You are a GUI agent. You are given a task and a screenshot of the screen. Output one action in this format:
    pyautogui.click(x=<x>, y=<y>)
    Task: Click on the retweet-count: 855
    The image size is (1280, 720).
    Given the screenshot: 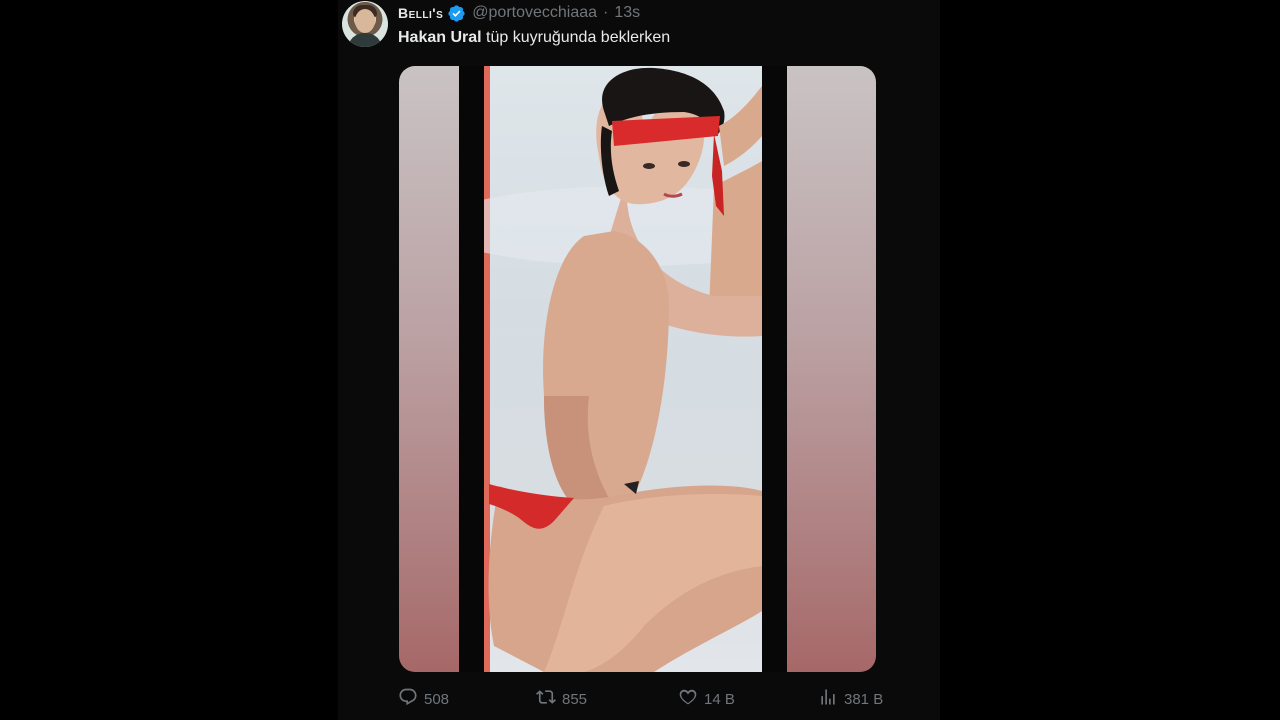 What is the action you would take?
    pyautogui.click(x=575, y=699)
    